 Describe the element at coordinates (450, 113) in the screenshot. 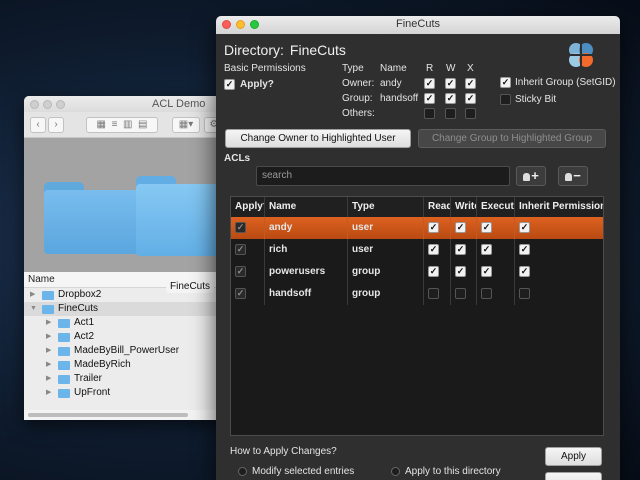

I see `others-write-checkbox` at that location.